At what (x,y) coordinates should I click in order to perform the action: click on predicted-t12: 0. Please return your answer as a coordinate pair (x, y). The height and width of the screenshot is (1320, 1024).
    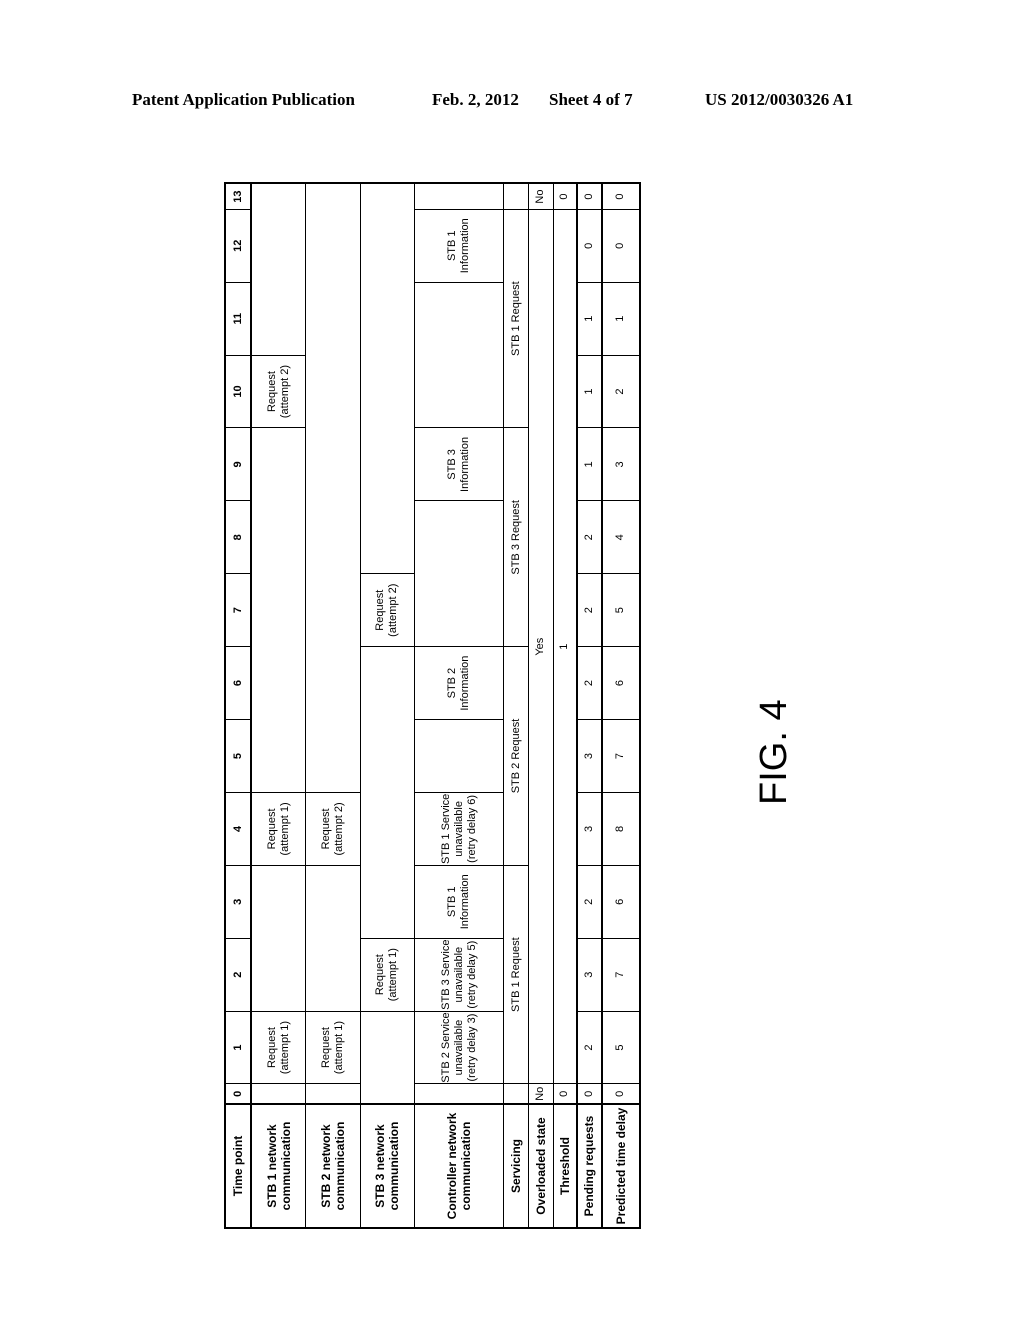
    Looking at the image, I should click on (620, 246).